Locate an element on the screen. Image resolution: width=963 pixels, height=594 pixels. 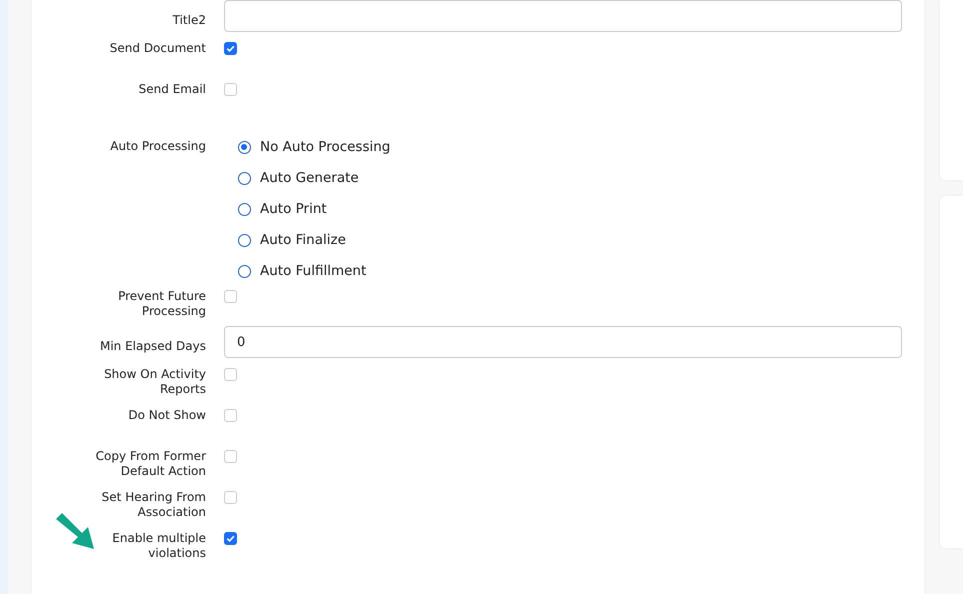
radio-label: Auto Finalize is located at coordinates (303, 240).